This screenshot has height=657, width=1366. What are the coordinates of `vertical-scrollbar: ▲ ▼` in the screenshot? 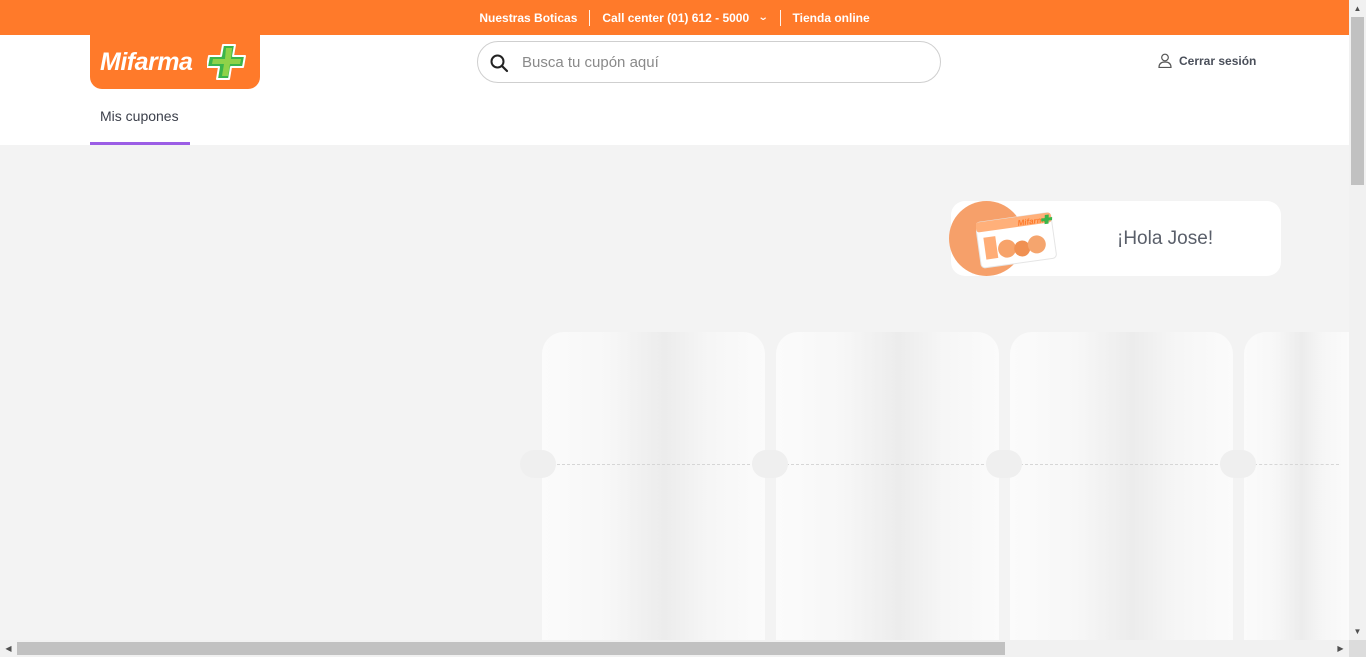 It's located at (1357, 320).